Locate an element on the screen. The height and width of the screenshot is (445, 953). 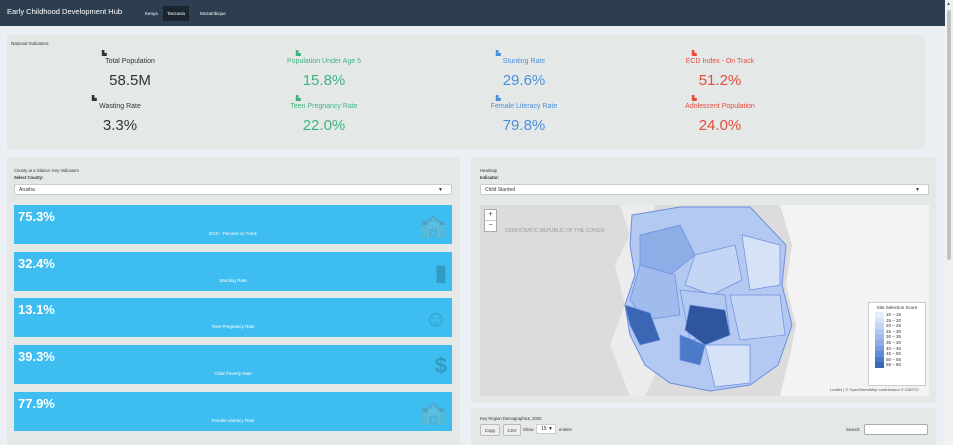
value-box-label: Teen Pregnancy Rate is located at coordinates (233, 326).